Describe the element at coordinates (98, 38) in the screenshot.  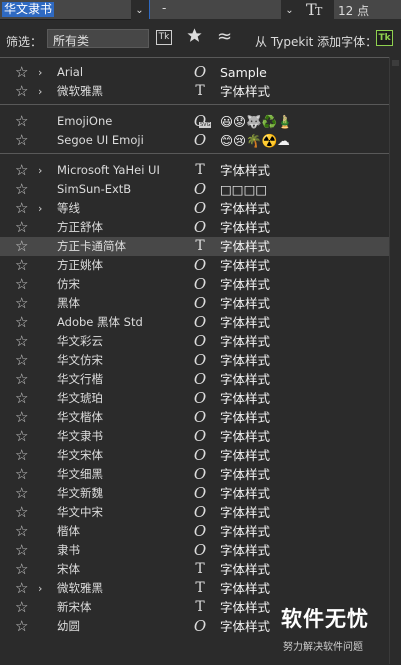
I see `font-class-select: 所有类 ⌄` at that location.